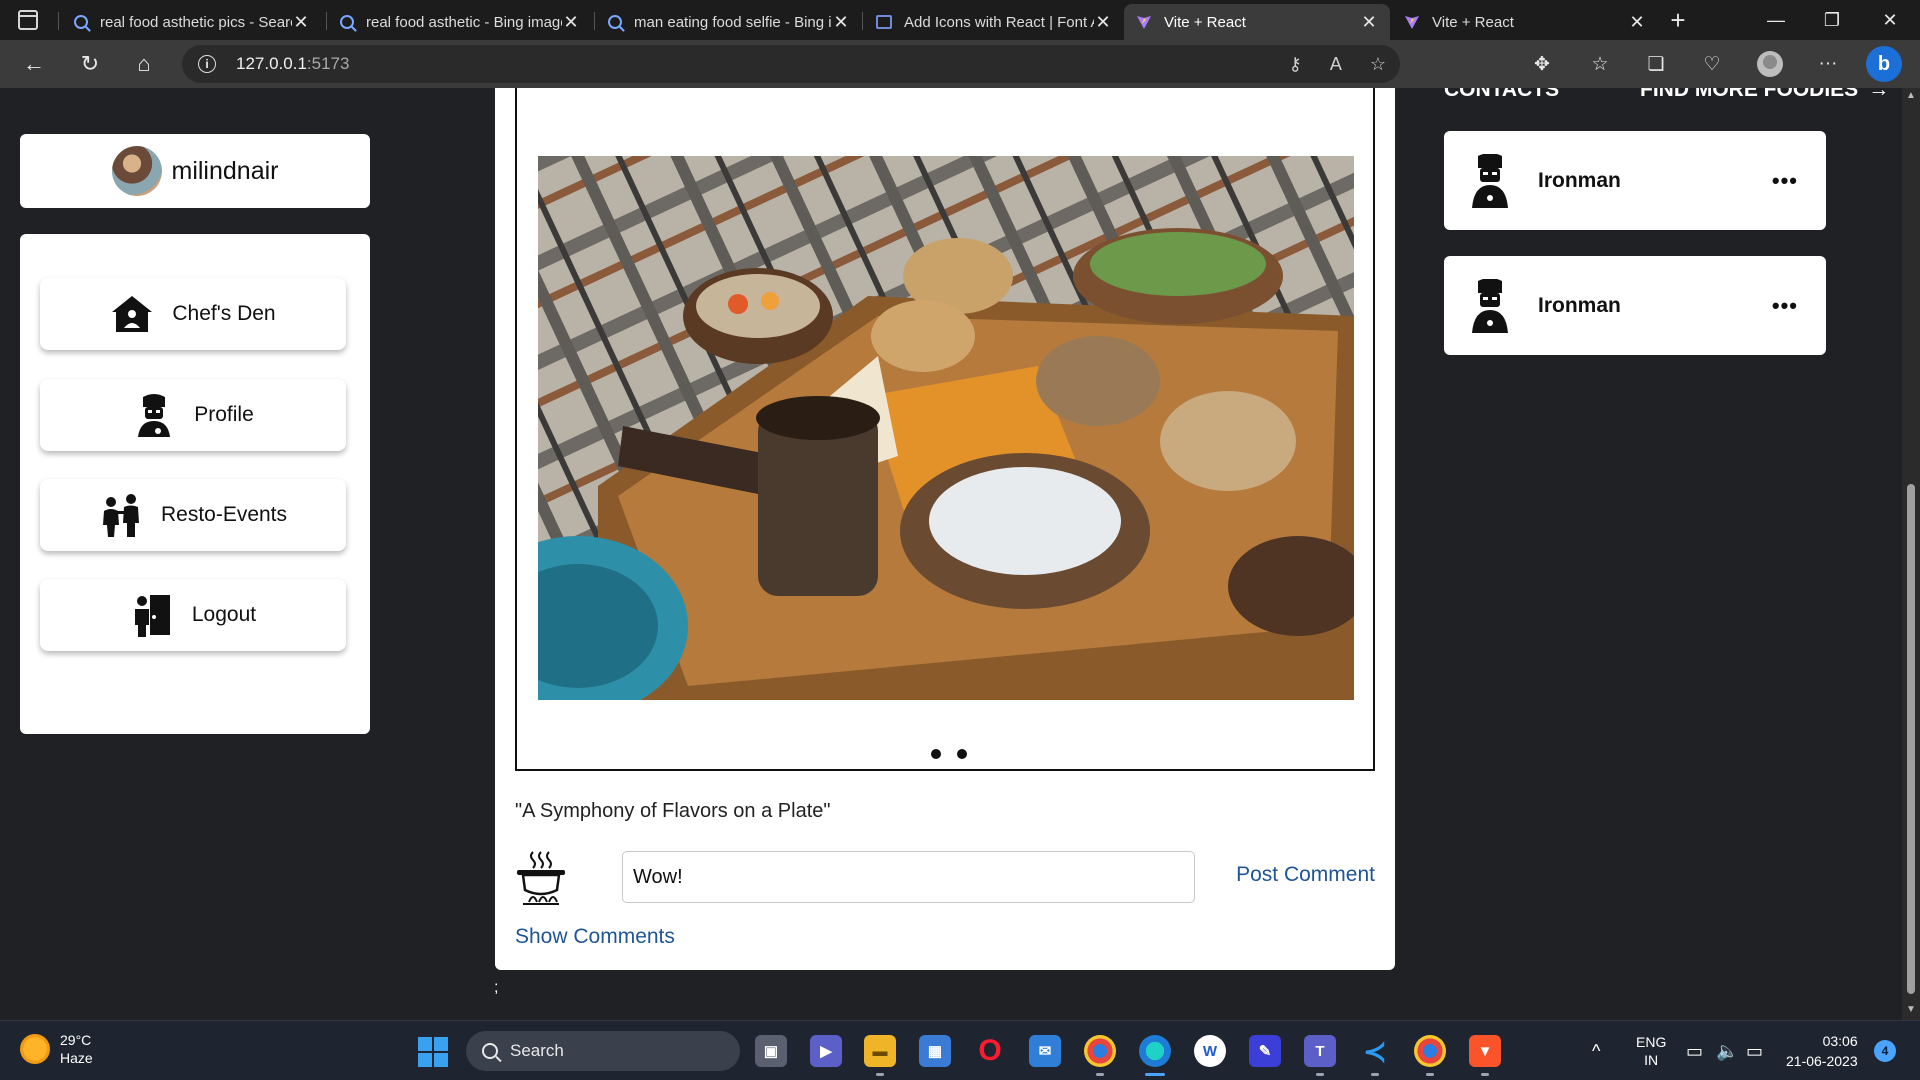 This screenshot has height=1080, width=1920. I want to click on read-aloud-icon: A, so click(1336, 64).